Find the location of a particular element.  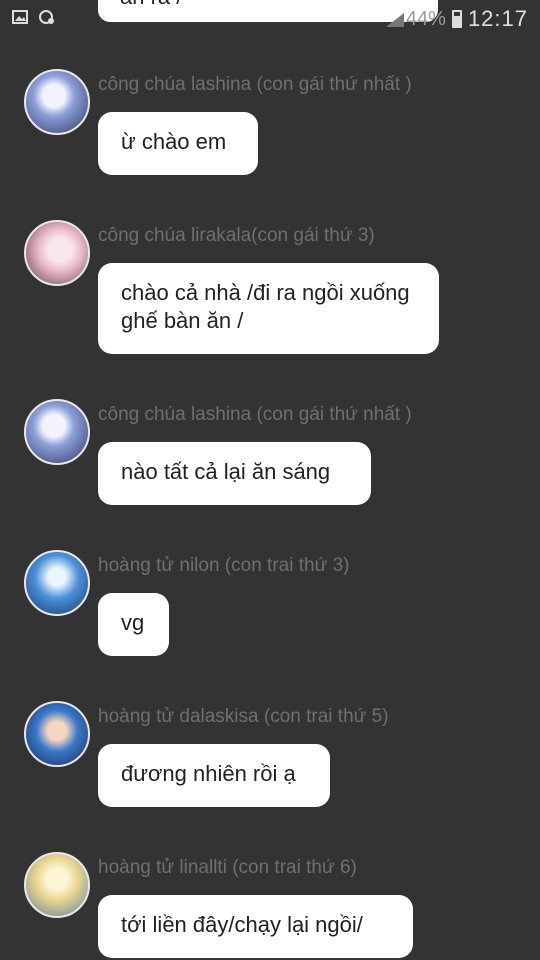

clock: 12:17 is located at coordinates (497, 18).